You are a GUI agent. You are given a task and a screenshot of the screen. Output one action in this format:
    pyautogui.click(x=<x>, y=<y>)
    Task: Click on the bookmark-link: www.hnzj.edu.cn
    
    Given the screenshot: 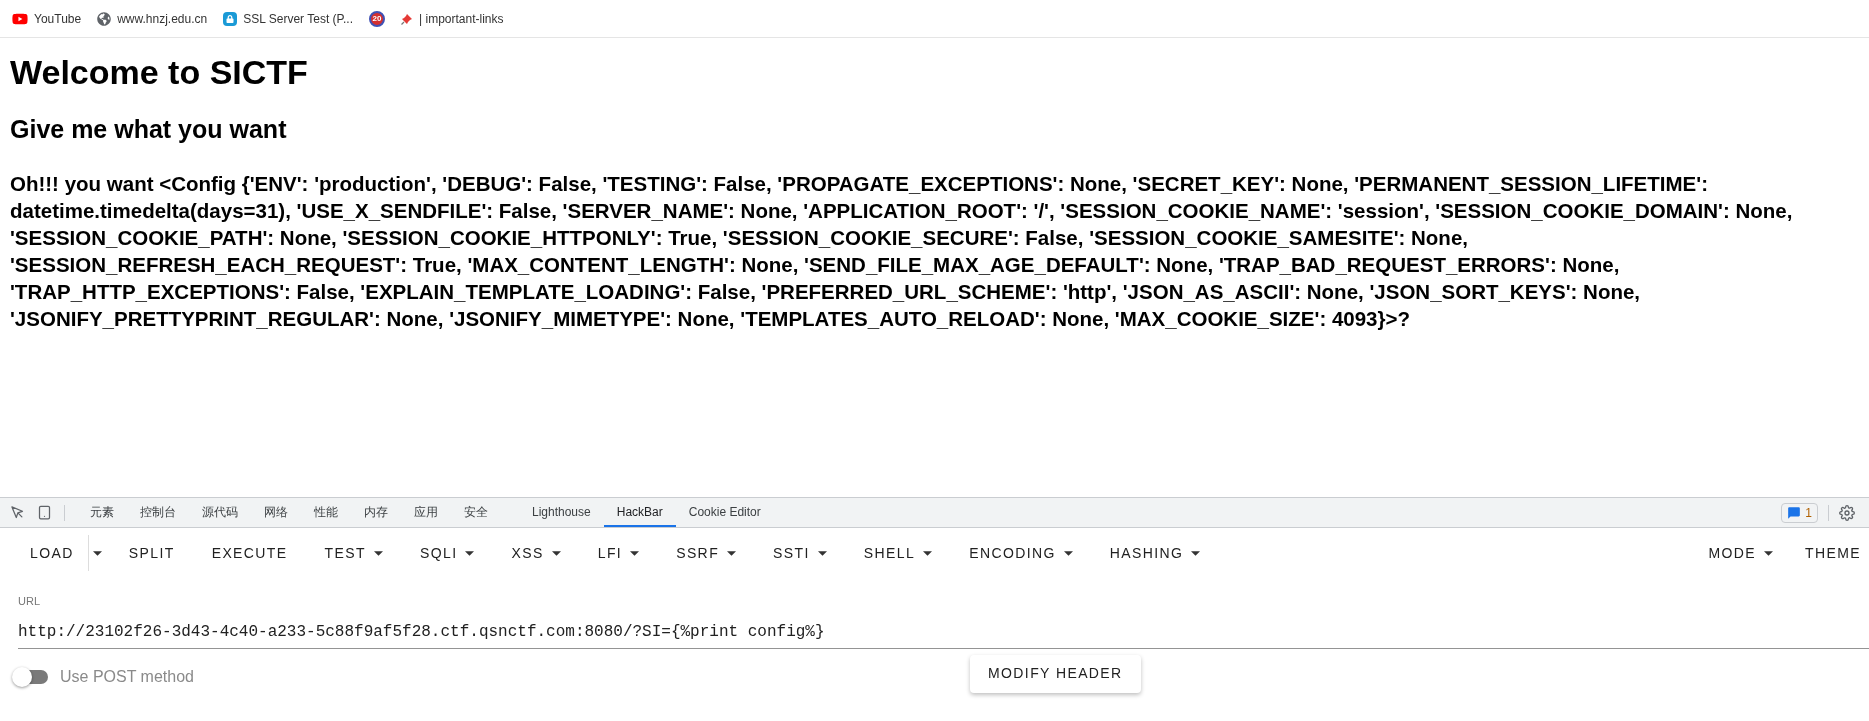 What is the action you would take?
    pyautogui.click(x=162, y=18)
    